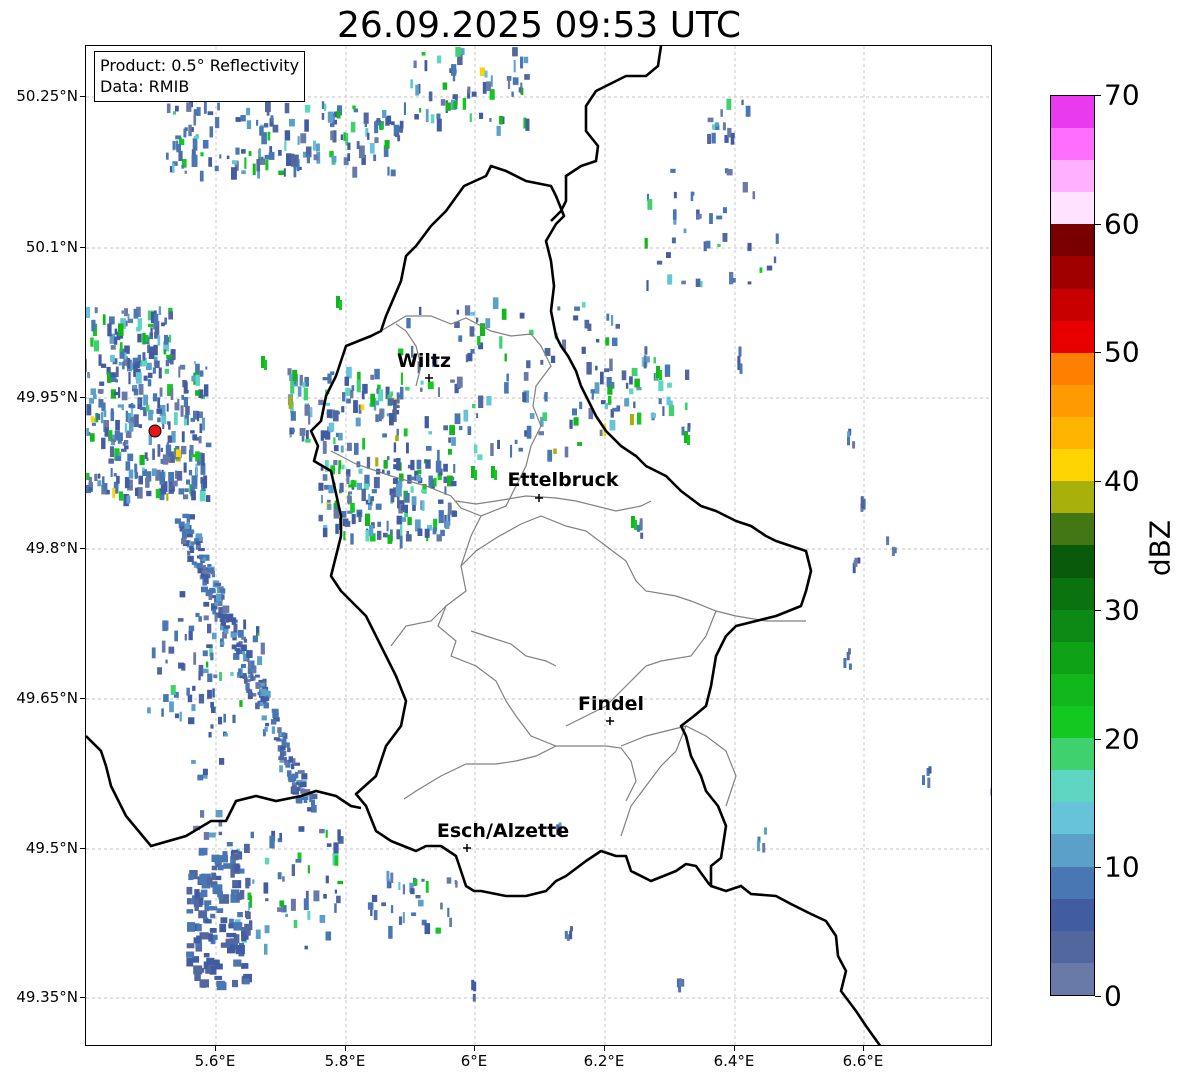 The width and height of the screenshot is (1184, 1081). I want to click on colorbar-tick, so click(1098, 224).